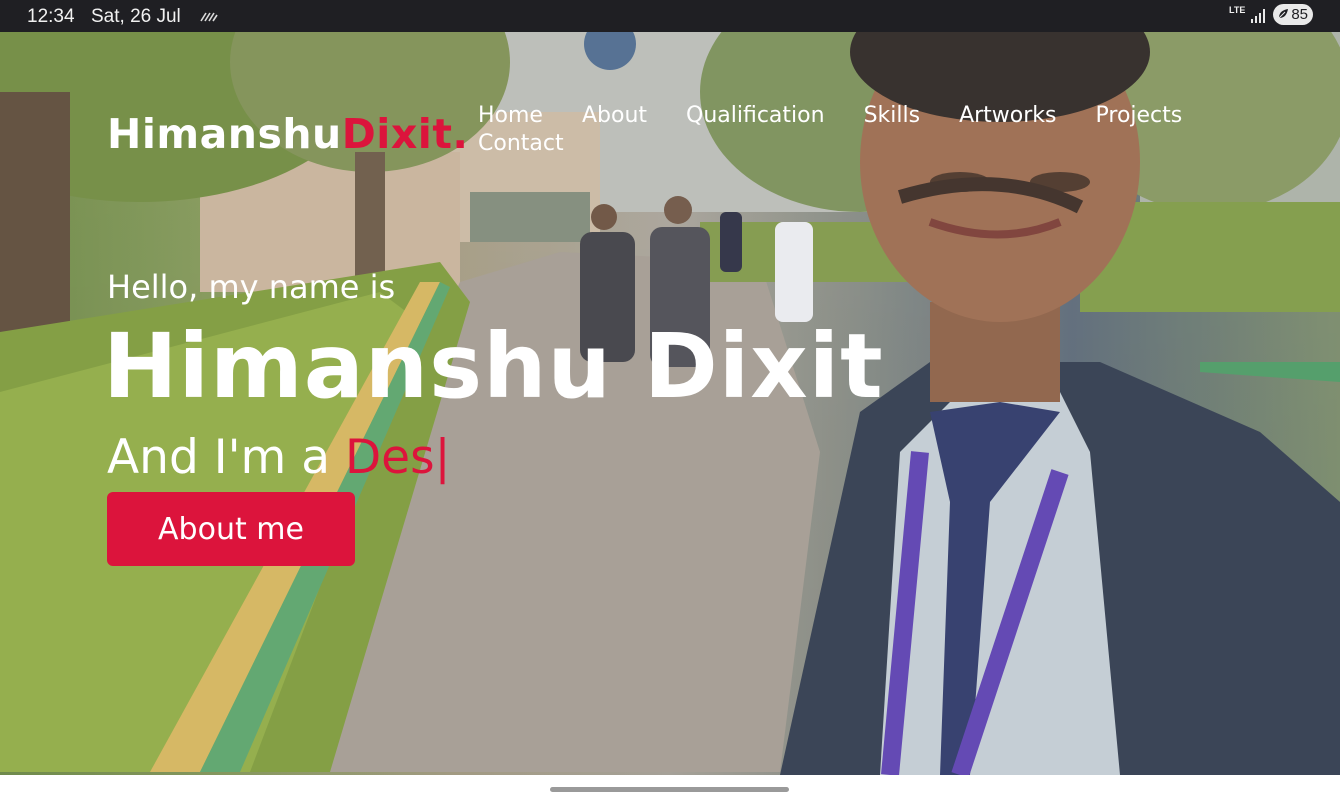 This screenshot has width=1340, height=800. I want to click on status-time: 12:34, so click(51, 16).